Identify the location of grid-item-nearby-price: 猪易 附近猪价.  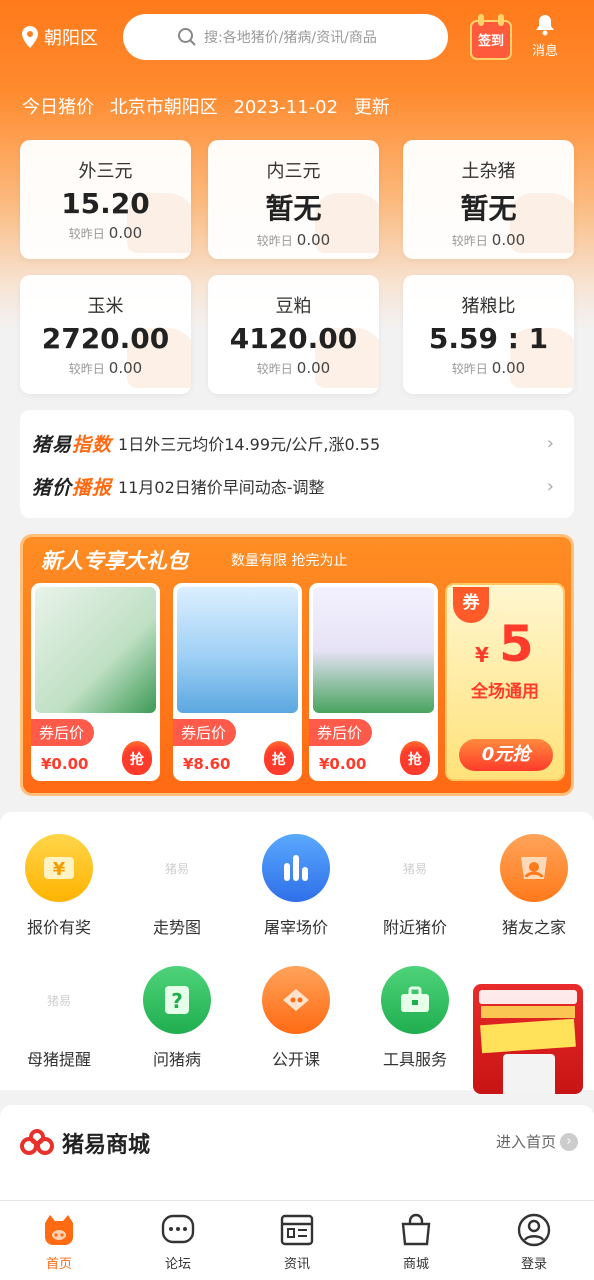
(415, 886).